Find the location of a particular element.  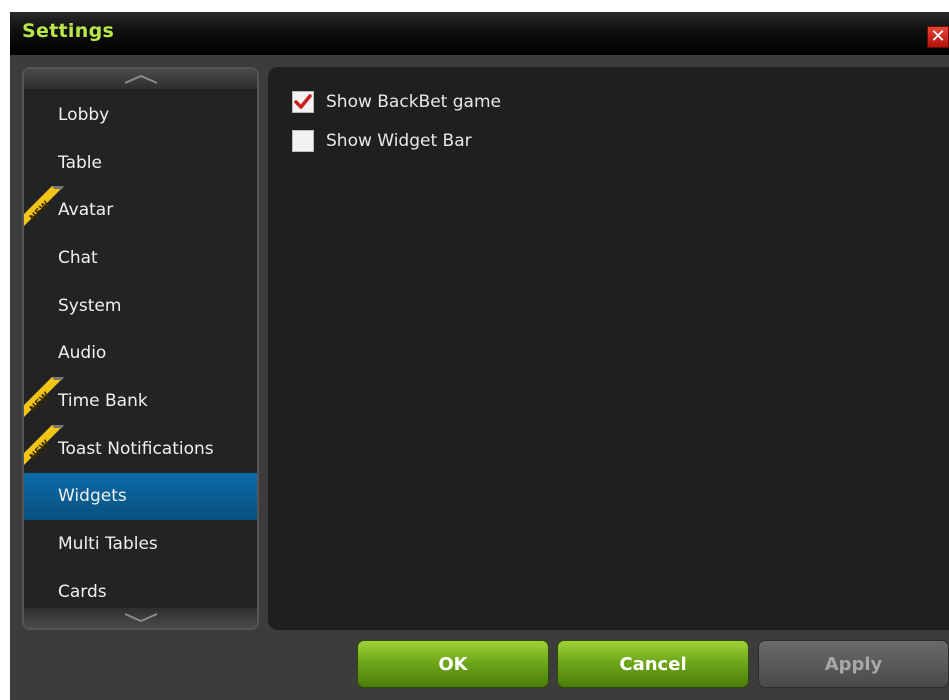

show-backbet-game-option: Show BackBet game is located at coordinates (396, 102).